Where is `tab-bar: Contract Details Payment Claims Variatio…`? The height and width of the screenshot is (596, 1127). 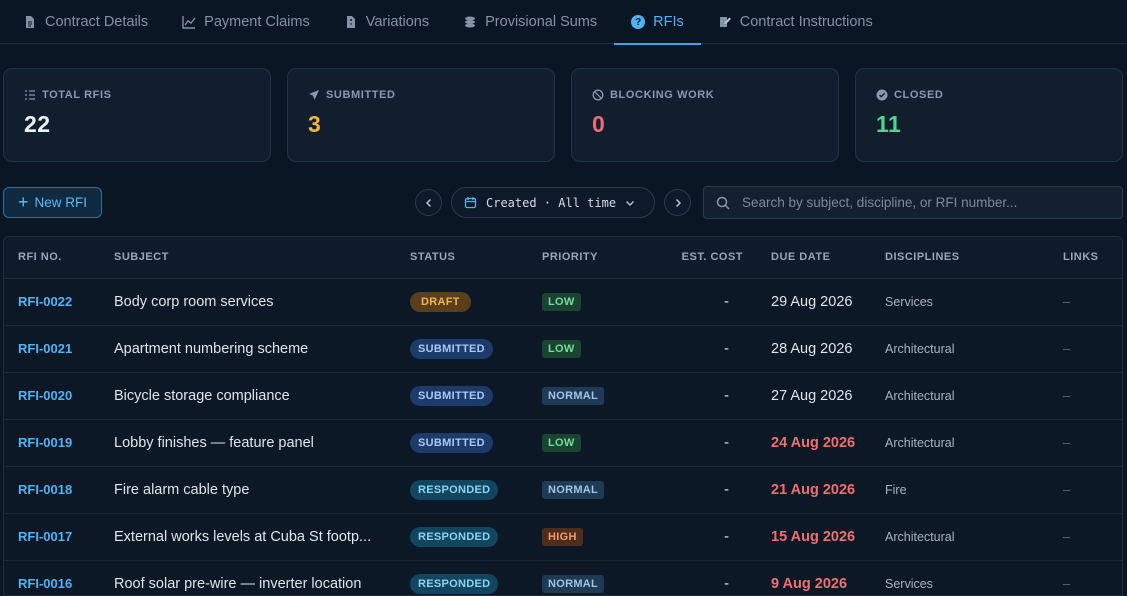 tab-bar: Contract Details Payment Claims Variatio… is located at coordinates (563, 22).